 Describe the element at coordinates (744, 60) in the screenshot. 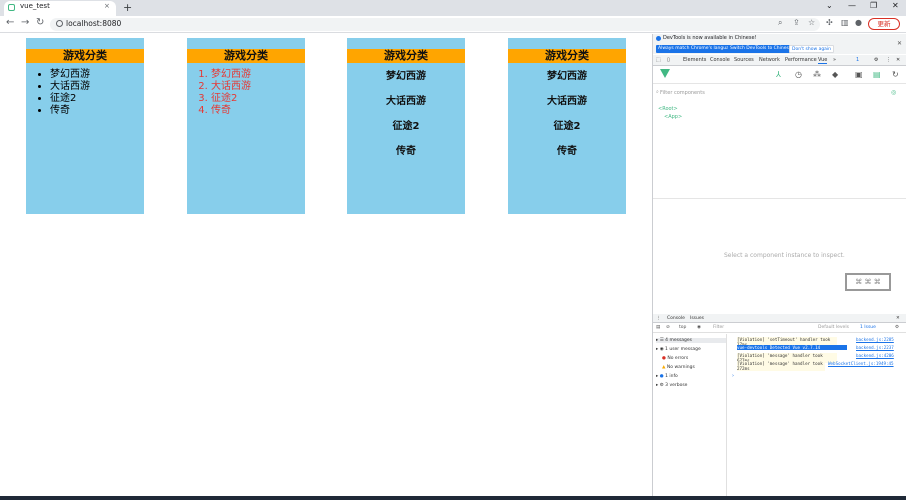

I see `tab-sources: Sources` at that location.